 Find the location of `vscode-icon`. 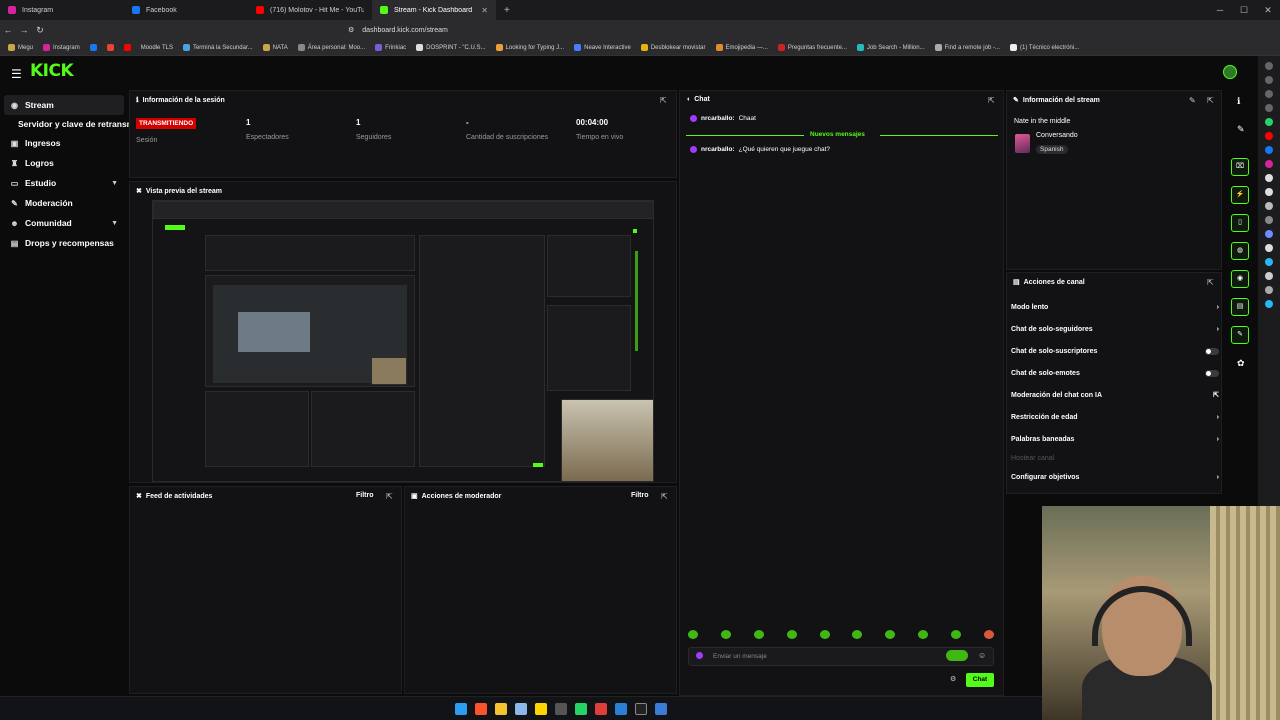

vscode-icon is located at coordinates (621, 708).